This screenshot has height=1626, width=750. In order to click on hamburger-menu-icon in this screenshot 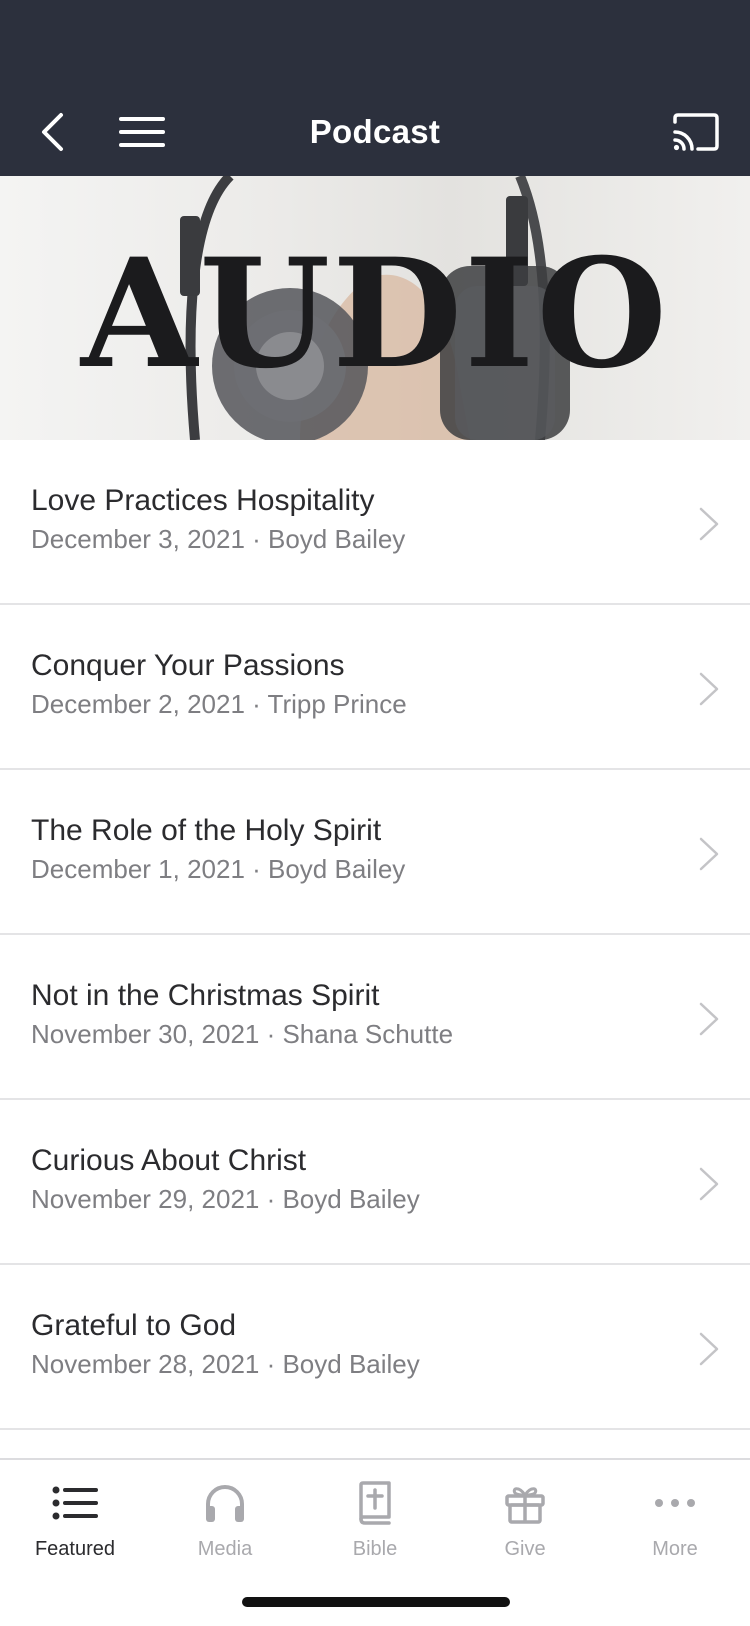, I will do `click(142, 132)`.